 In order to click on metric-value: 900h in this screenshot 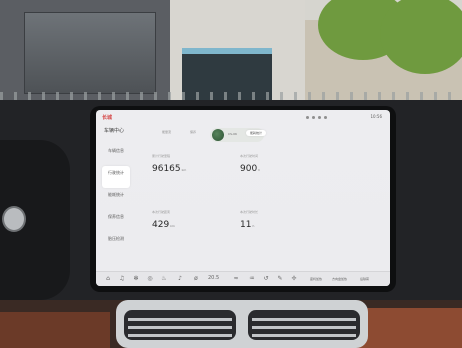, I will do `click(250, 169)`.